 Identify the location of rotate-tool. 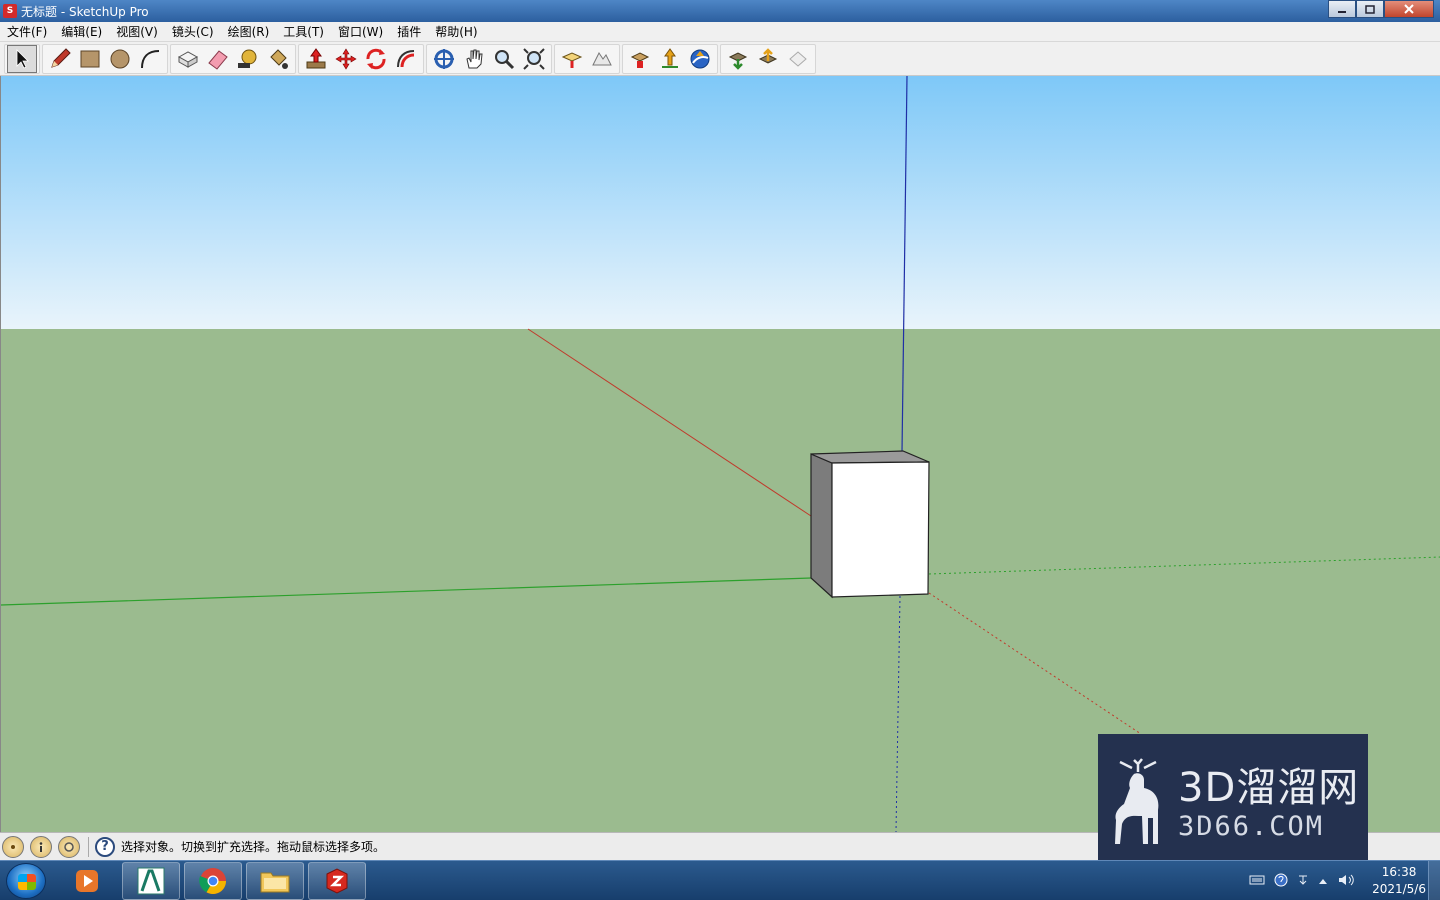
(376, 59).